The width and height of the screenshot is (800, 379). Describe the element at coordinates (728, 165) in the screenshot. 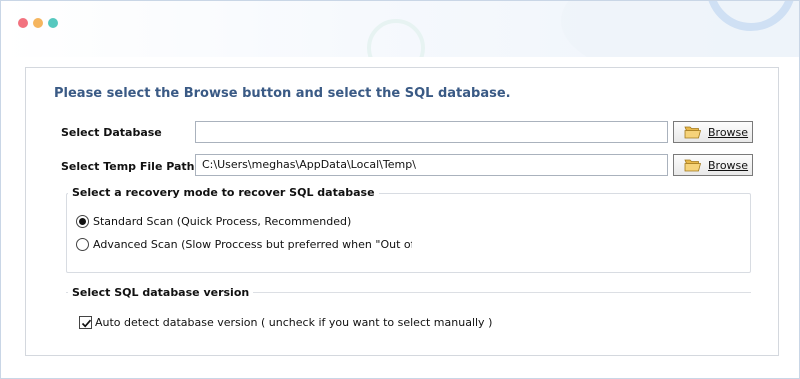

I see `browse-temp-path-label: Browse` at that location.